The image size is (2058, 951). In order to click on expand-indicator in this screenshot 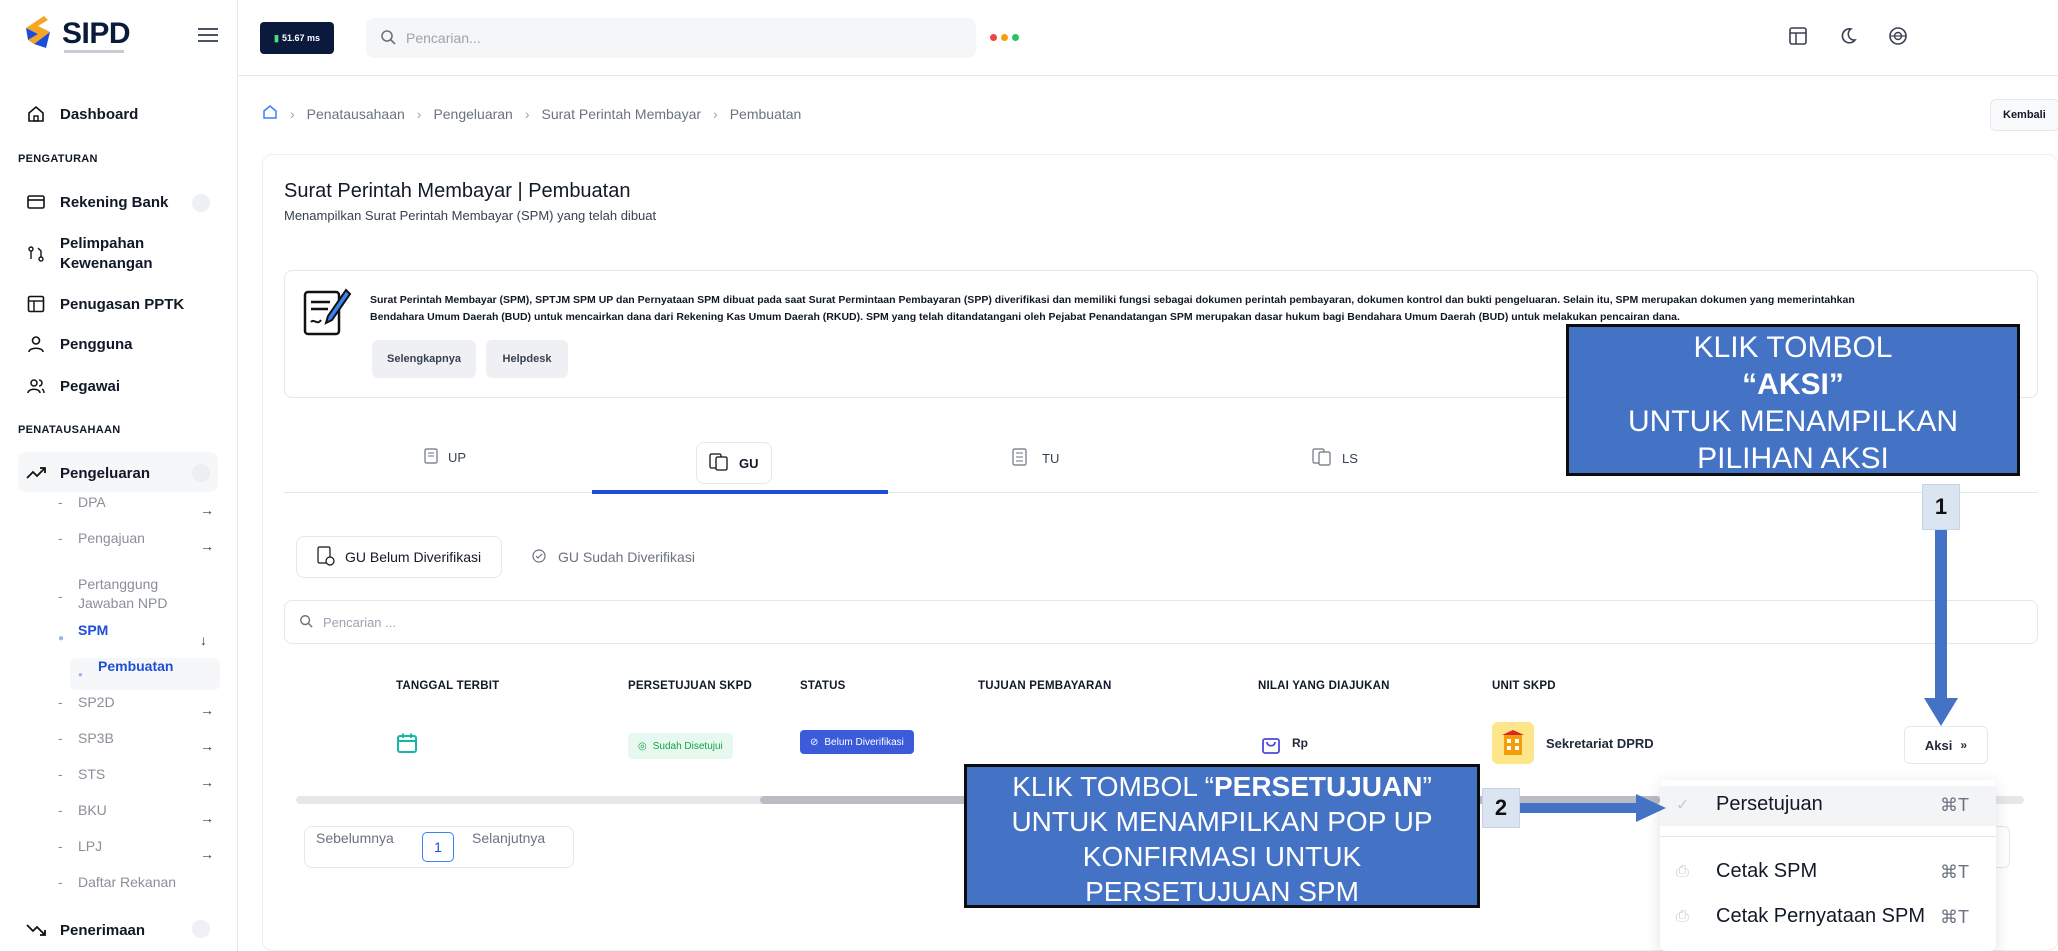, I will do `click(201, 929)`.